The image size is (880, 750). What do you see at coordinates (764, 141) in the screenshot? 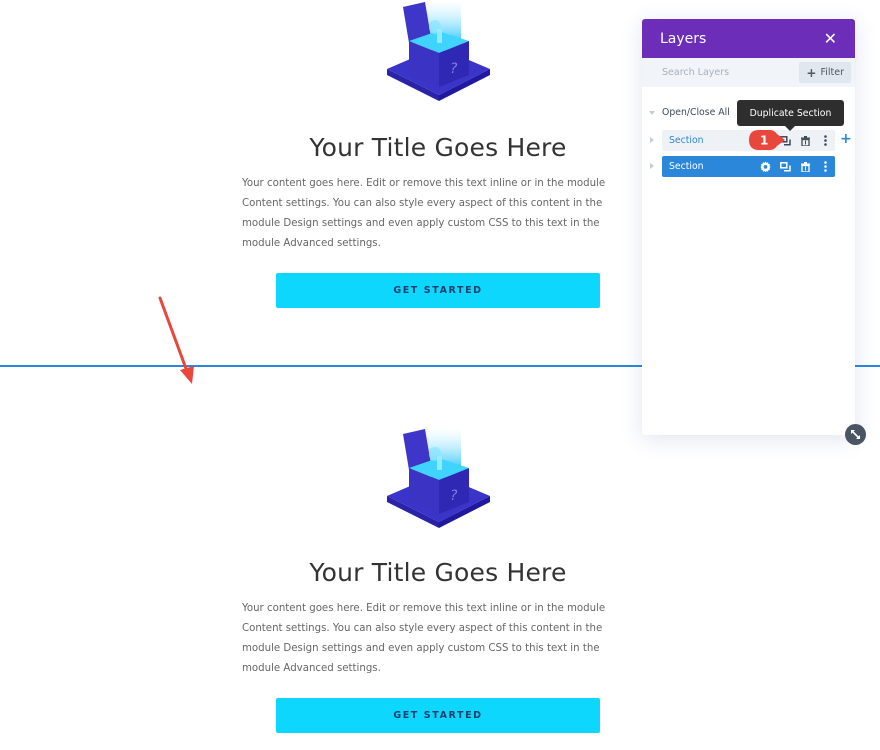
I see `step-badge-number: 1` at bounding box center [764, 141].